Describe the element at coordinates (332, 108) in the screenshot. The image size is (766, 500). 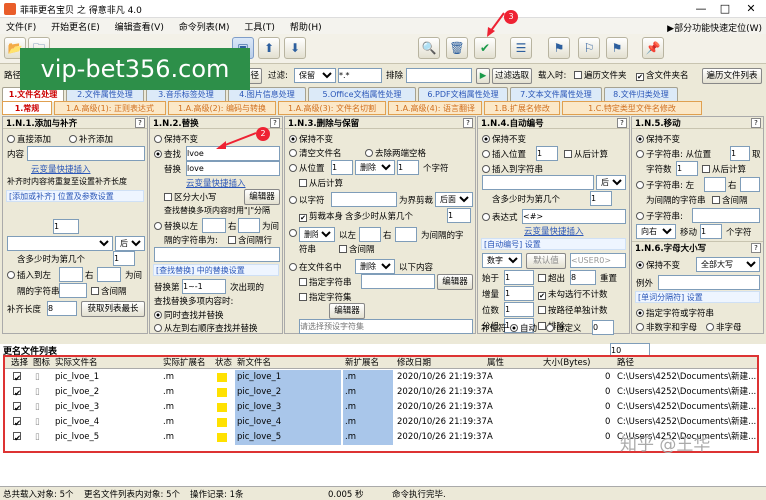
I see `tab-cut: 1.A.高级(3): 文件名切割` at that location.